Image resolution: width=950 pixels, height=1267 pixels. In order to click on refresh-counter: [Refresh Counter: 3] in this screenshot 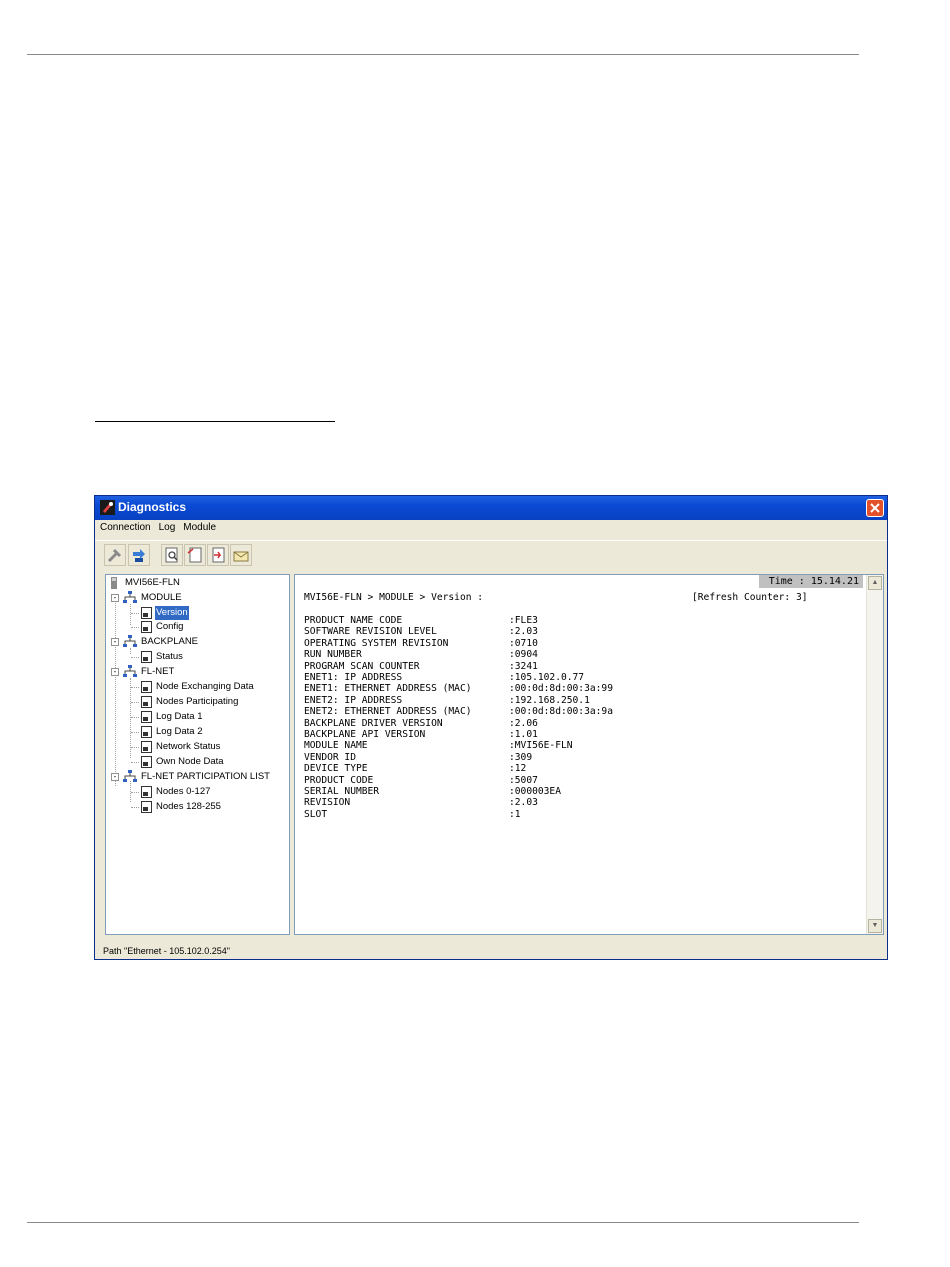, I will do `click(750, 597)`.